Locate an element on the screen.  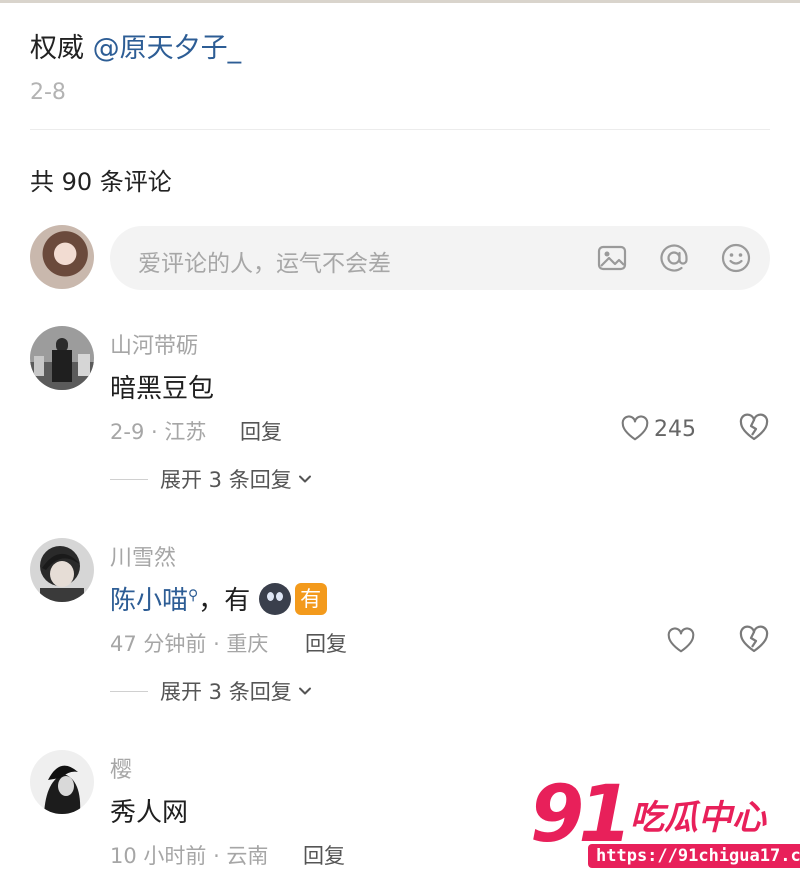
current-user-avatar is located at coordinates (62, 257).